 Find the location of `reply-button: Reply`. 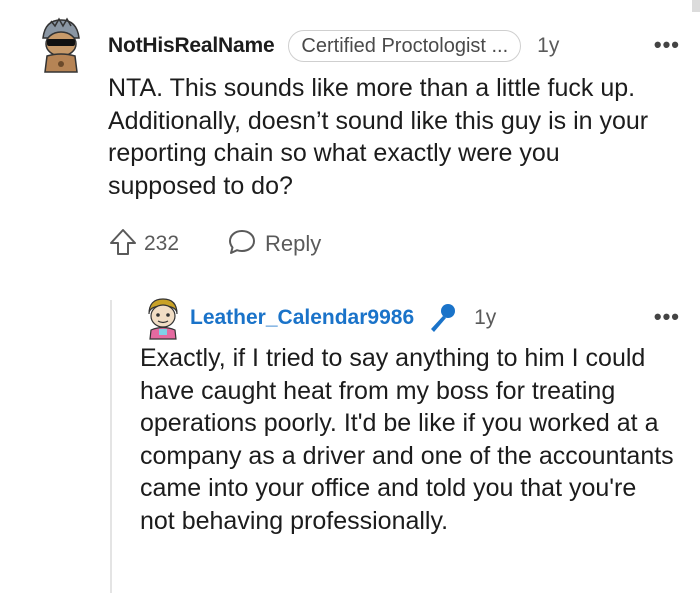

reply-button: Reply is located at coordinates (274, 244).